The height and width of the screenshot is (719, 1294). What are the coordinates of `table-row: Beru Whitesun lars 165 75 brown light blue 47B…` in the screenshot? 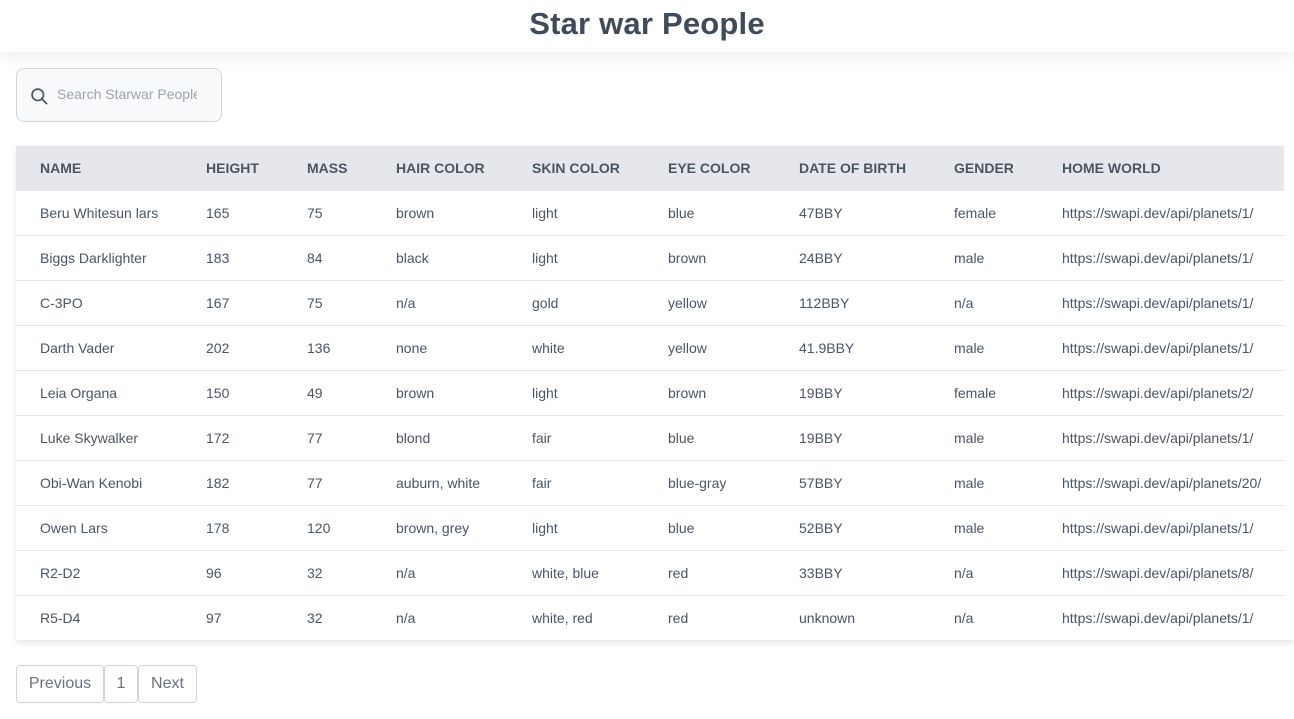 It's located at (650, 212).